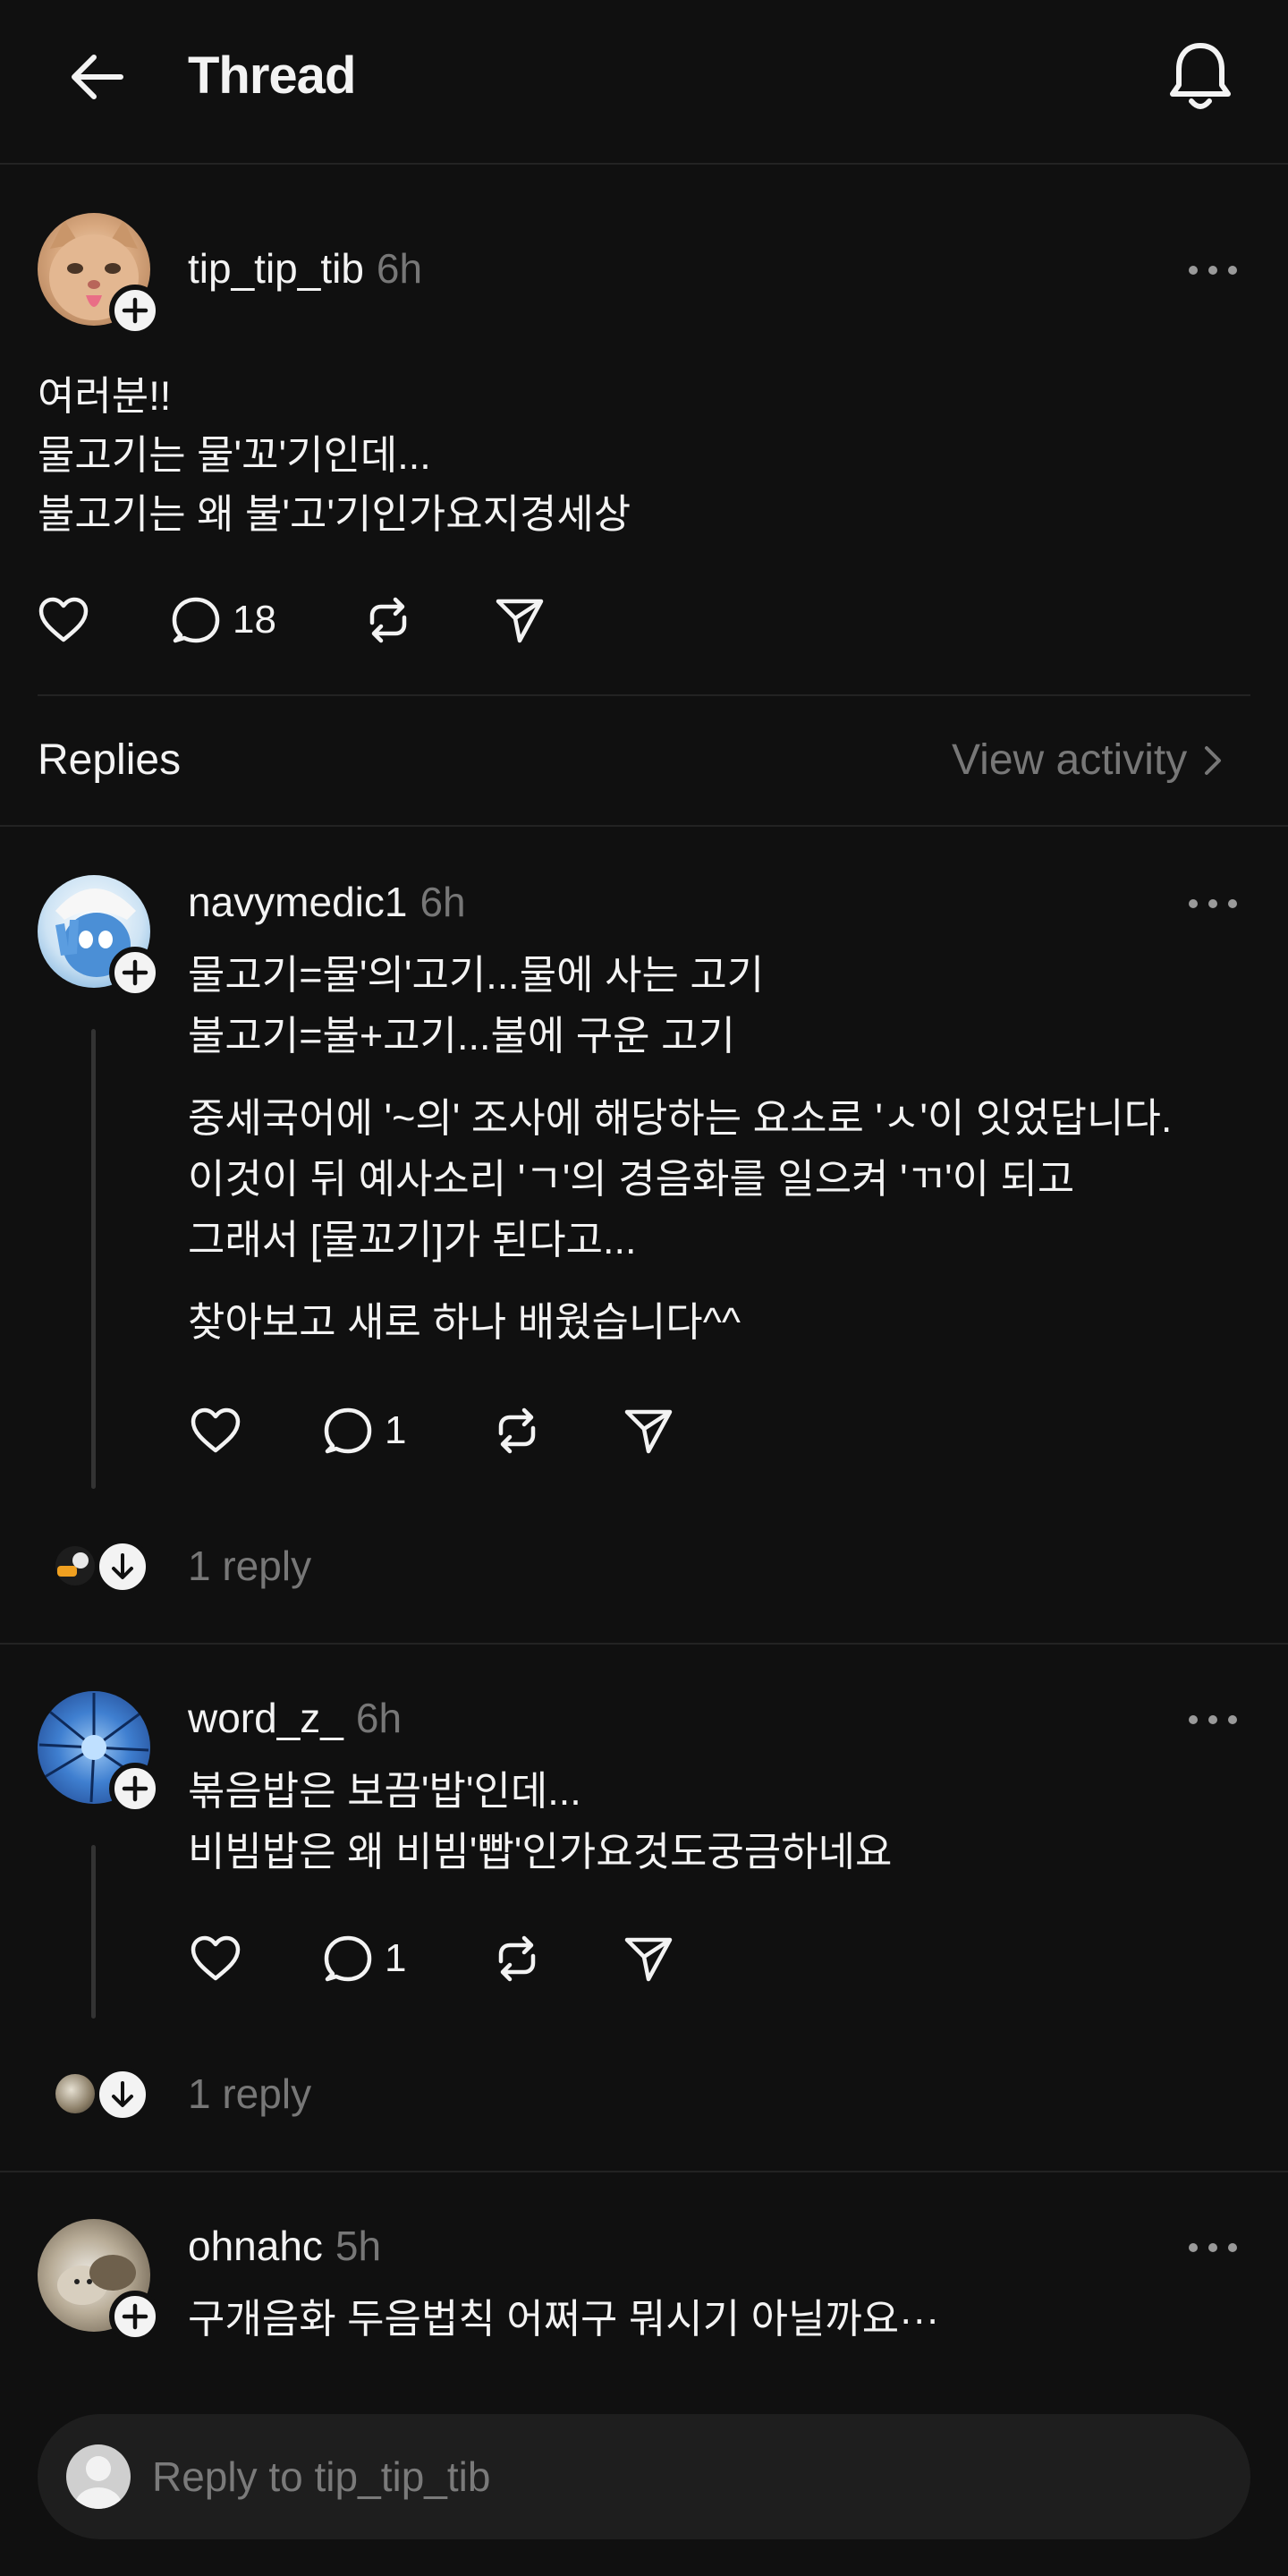 This screenshot has width=1288, height=2576. What do you see at coordinates (254, 620) in the screenshot?
I see `comment-count: 18` at bounding box center [254, 620].